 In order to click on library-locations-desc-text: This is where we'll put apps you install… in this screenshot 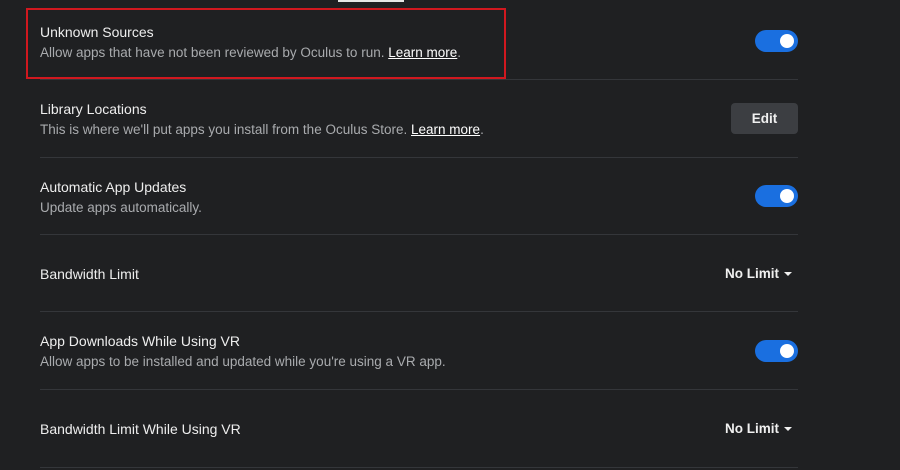, I will do `click(224, 129)`.